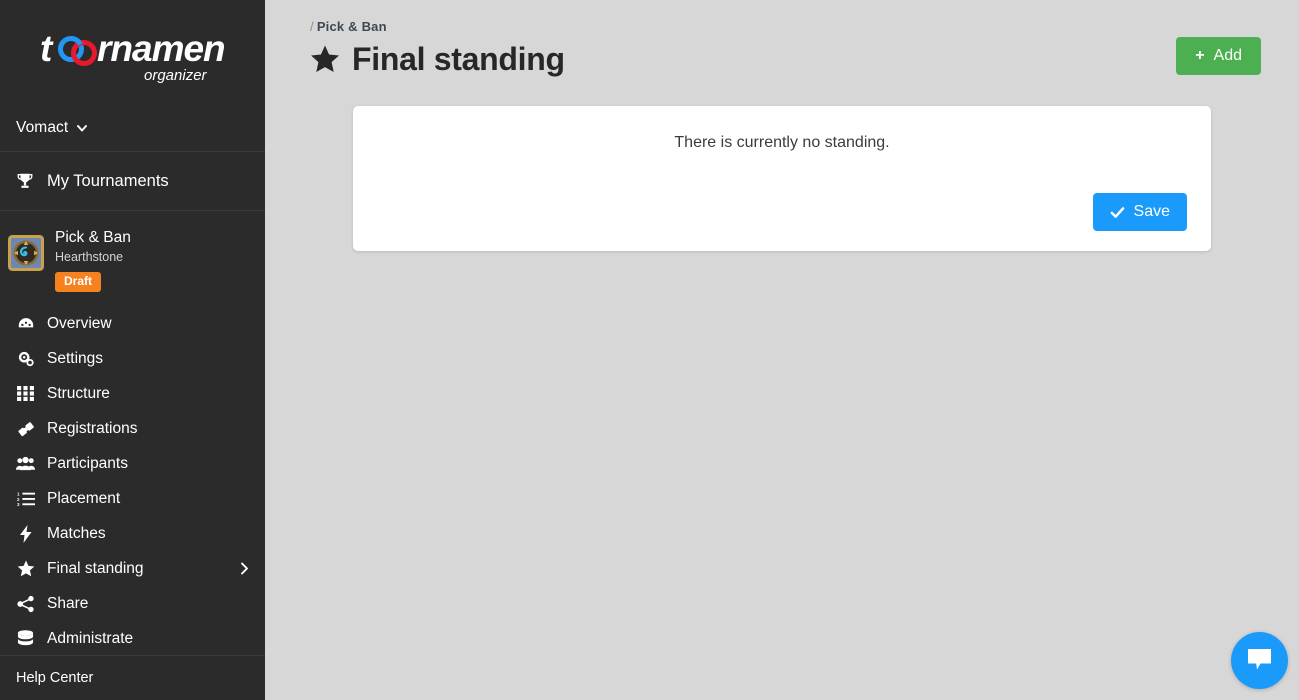 The height and width of the screenshot is (700, 1299). What do you see at coordinates (161, 48) in the screenshot?
I see `svg-text: rnament` at bounding box center [161, 48].